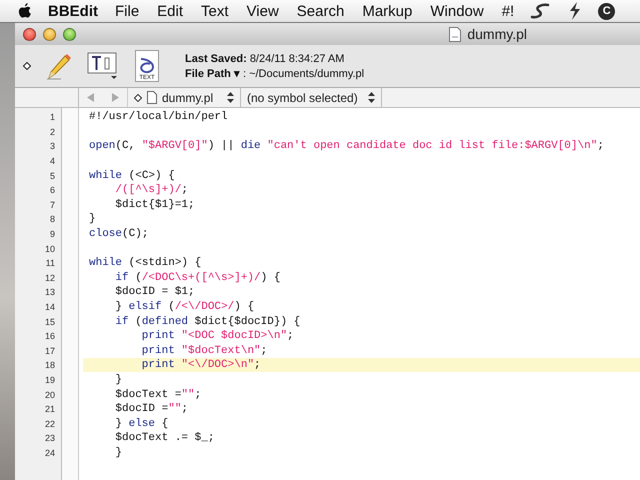 This screenshot has width=640, height=480. Describe the element at coordinates (297, 58) in the screenshot. I see `last-saved-value: 8/24/11 8:34:27 AM` at that location.